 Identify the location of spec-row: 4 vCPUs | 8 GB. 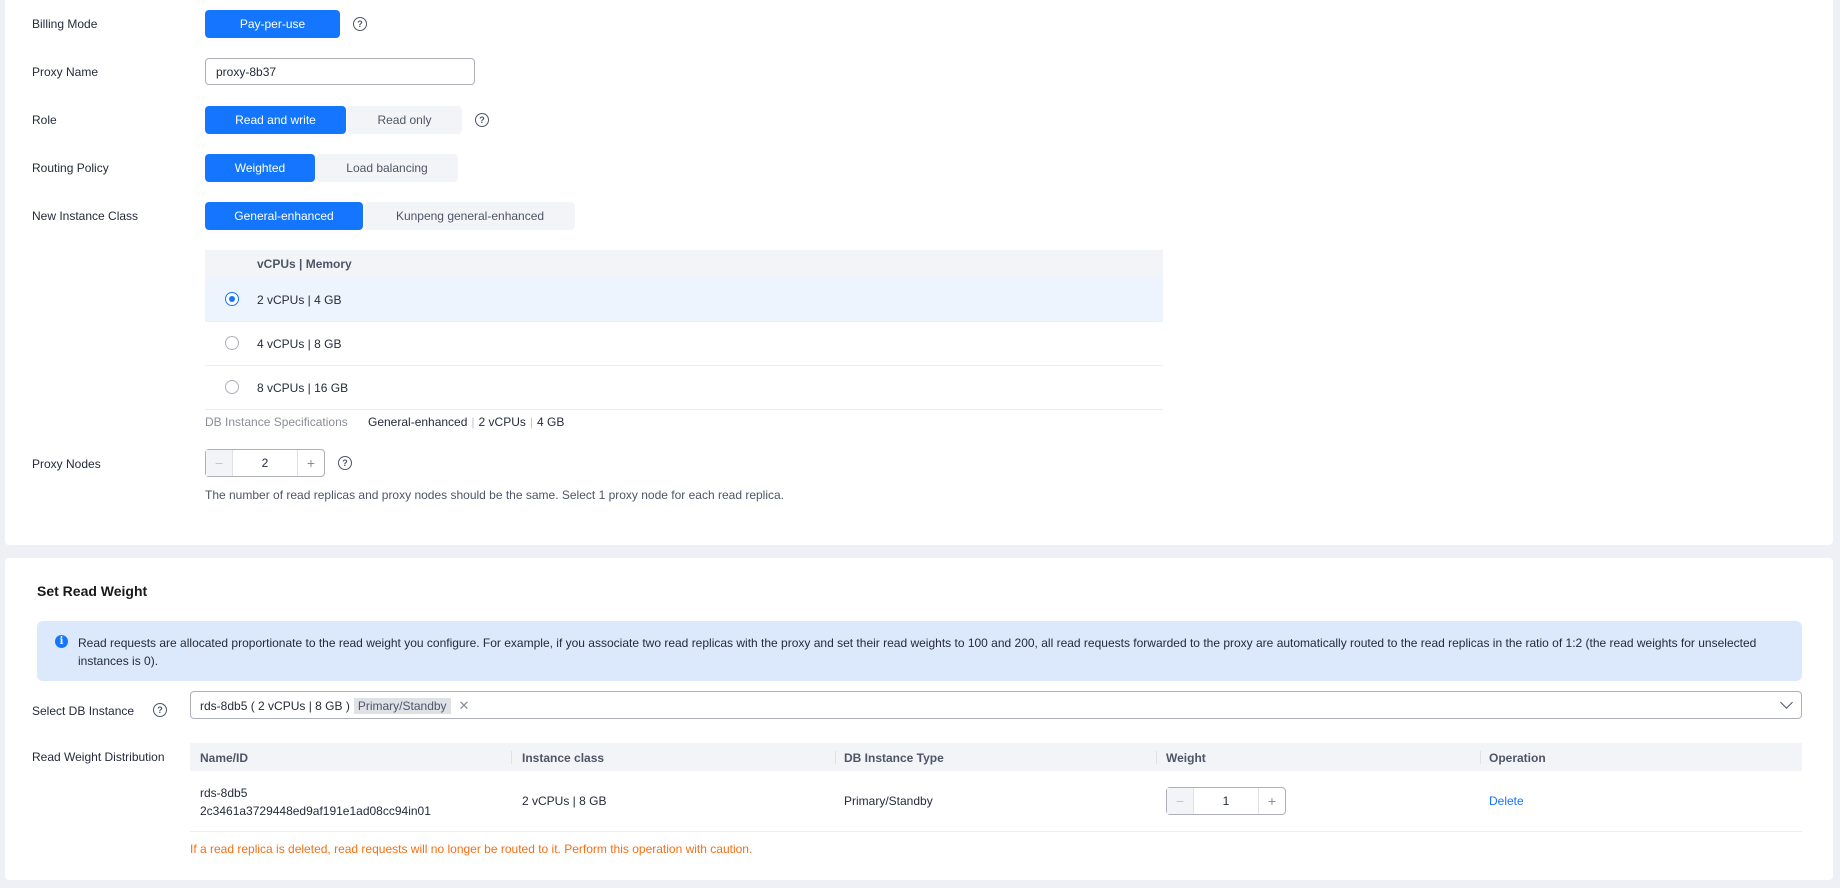
(684, 344).